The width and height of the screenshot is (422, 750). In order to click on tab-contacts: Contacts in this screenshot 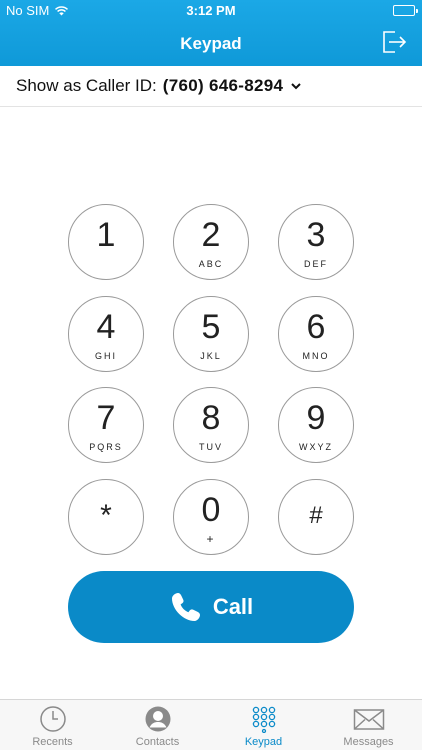, I will do `click(157, 725)`.